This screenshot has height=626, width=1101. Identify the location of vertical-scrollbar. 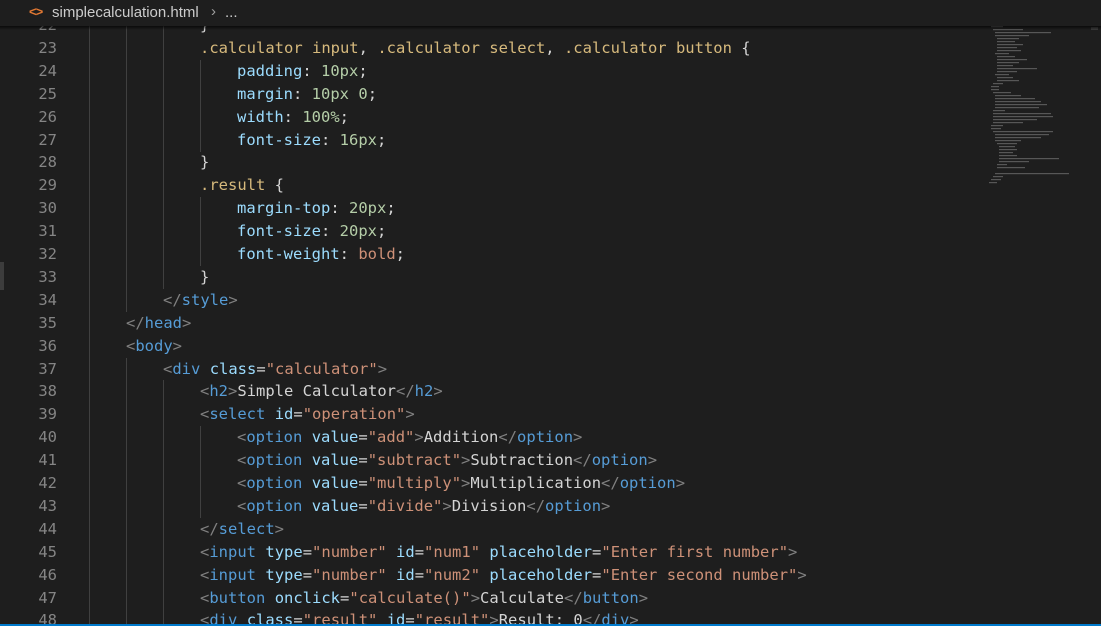
(1094, 326).